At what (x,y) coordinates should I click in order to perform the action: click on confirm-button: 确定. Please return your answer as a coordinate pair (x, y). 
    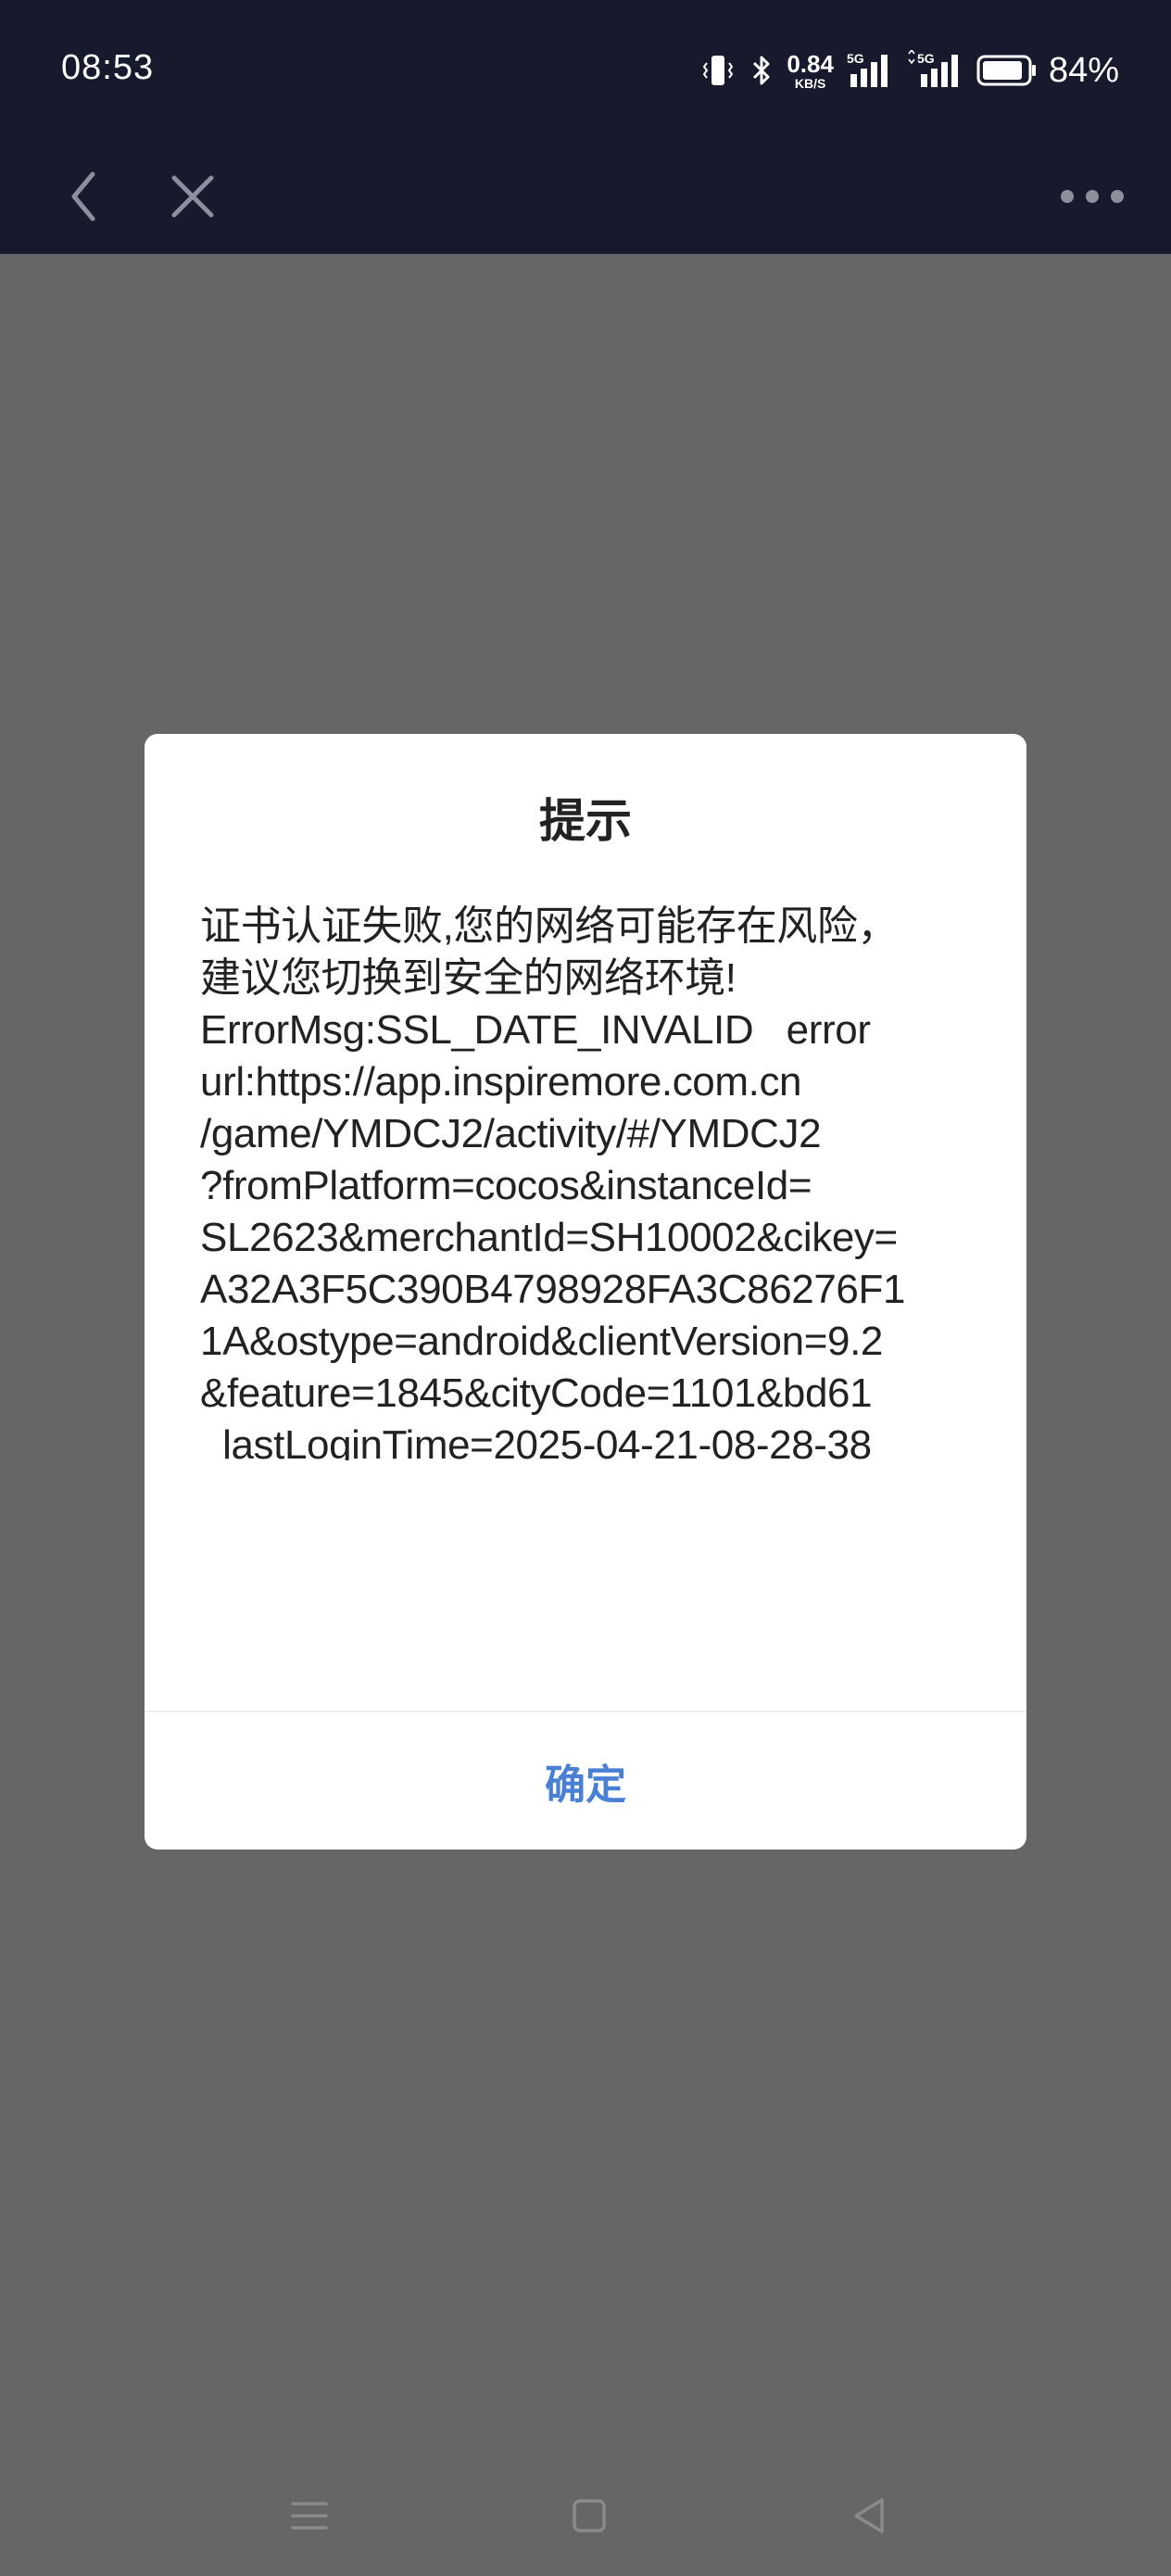
    Looking at the image, I should click on (585, 1781).